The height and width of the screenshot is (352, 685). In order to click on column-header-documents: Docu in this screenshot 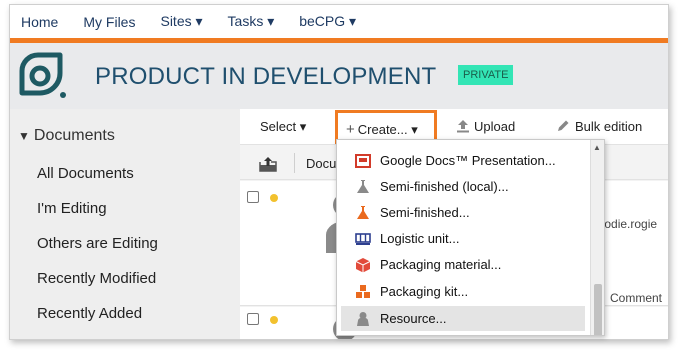, I will do `click(321, 163)`.